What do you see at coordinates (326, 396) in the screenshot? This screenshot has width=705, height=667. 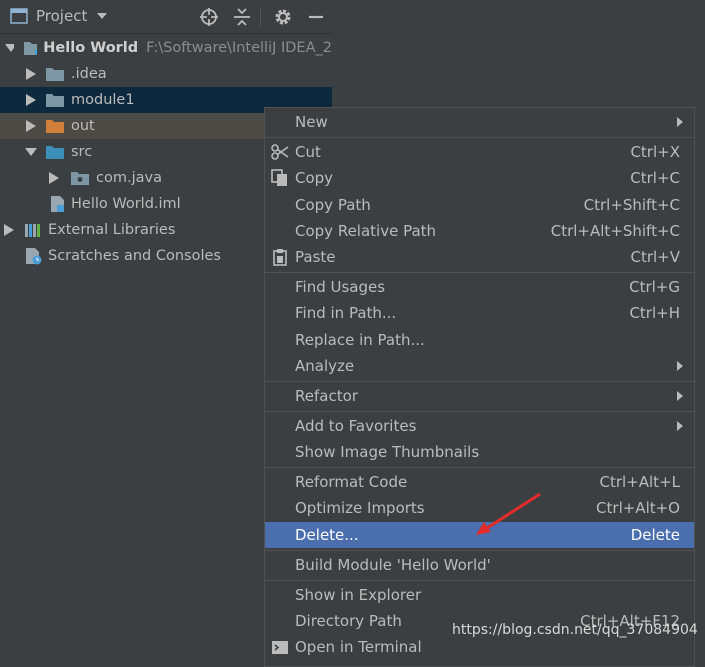 I see `menu-item-label: Refactor` at bounding box center [326, 396].